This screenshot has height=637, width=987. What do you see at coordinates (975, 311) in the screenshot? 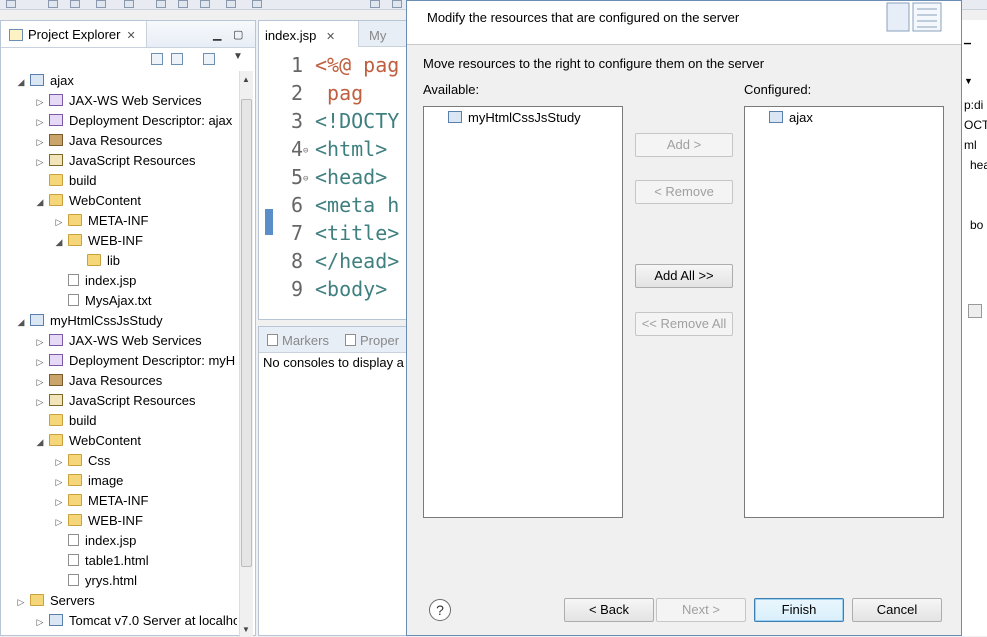
I see `restore-icon` at bounding box center [975, 311].